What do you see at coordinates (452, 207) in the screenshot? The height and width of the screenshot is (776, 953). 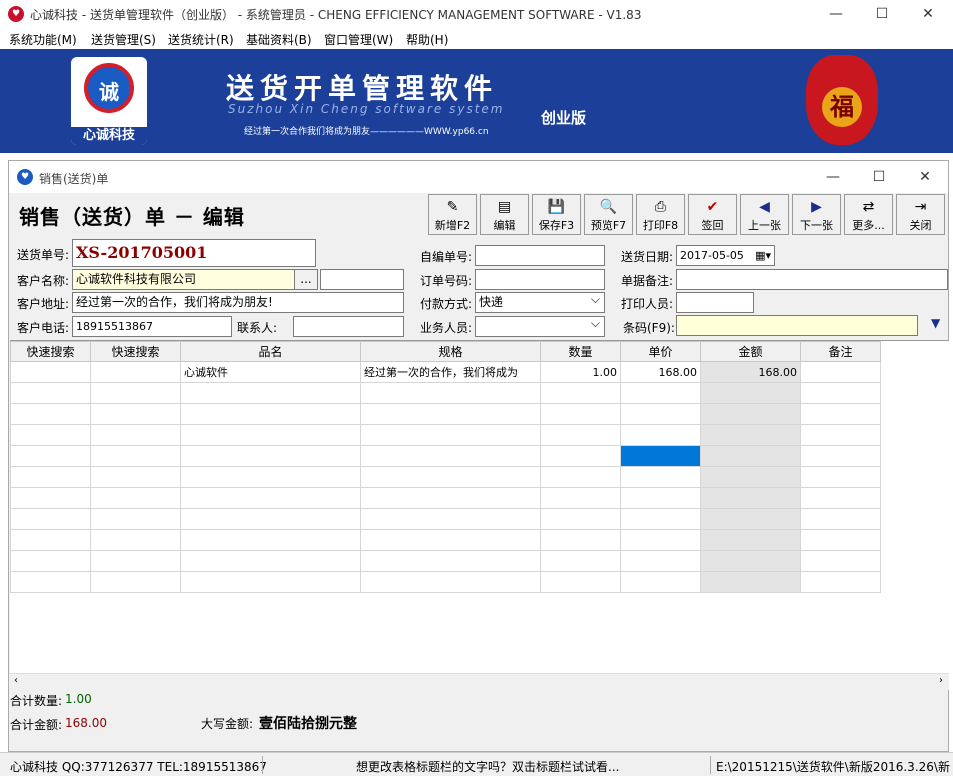 I see `new-icon: ✎` at bounding box center [452, 207].